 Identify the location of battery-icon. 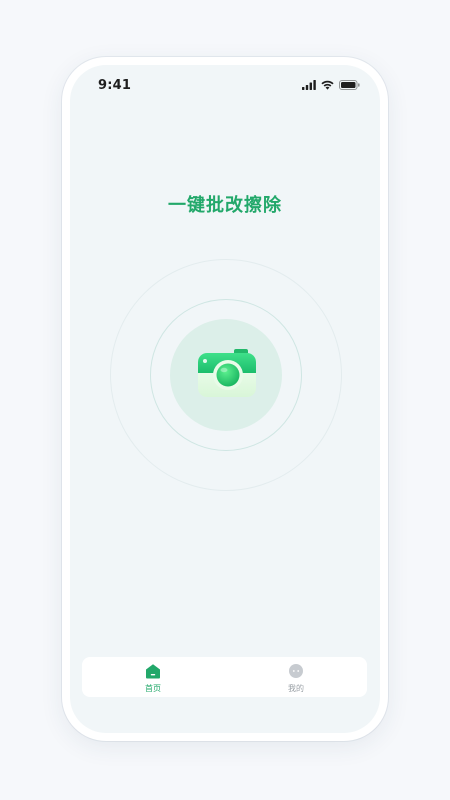
(349, 85).